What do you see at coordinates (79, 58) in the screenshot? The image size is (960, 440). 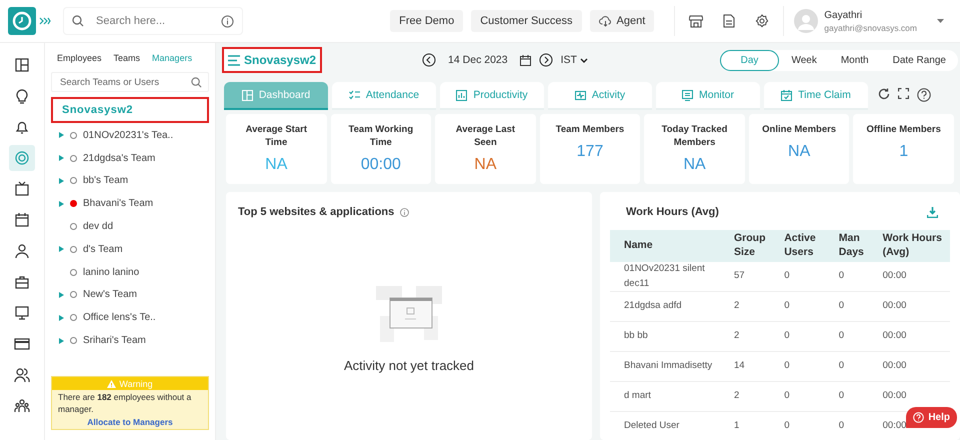 I see `panel-tab: Employees` at bounding box center [79, 58].